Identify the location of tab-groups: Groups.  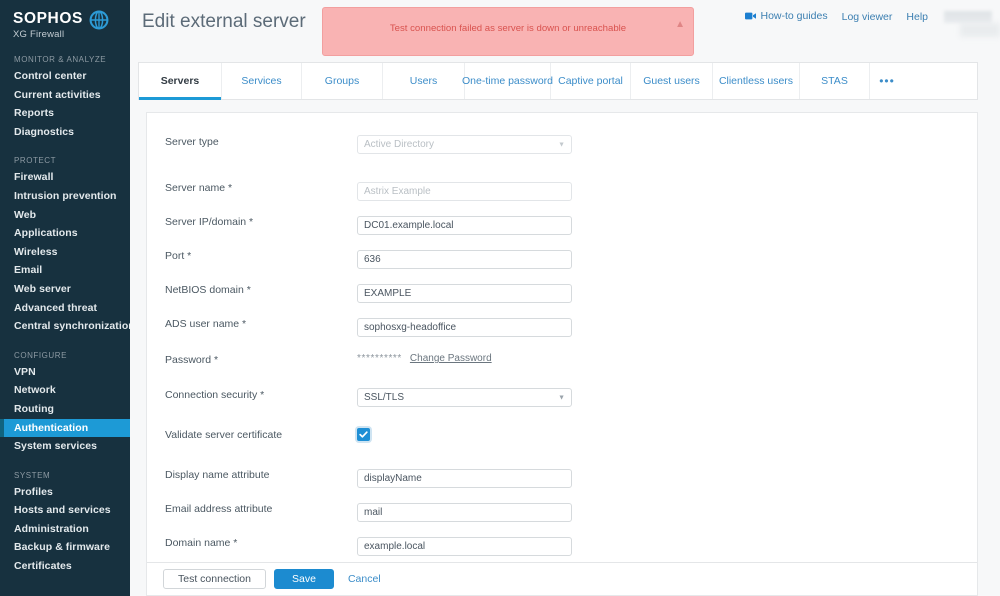
(342, 81).